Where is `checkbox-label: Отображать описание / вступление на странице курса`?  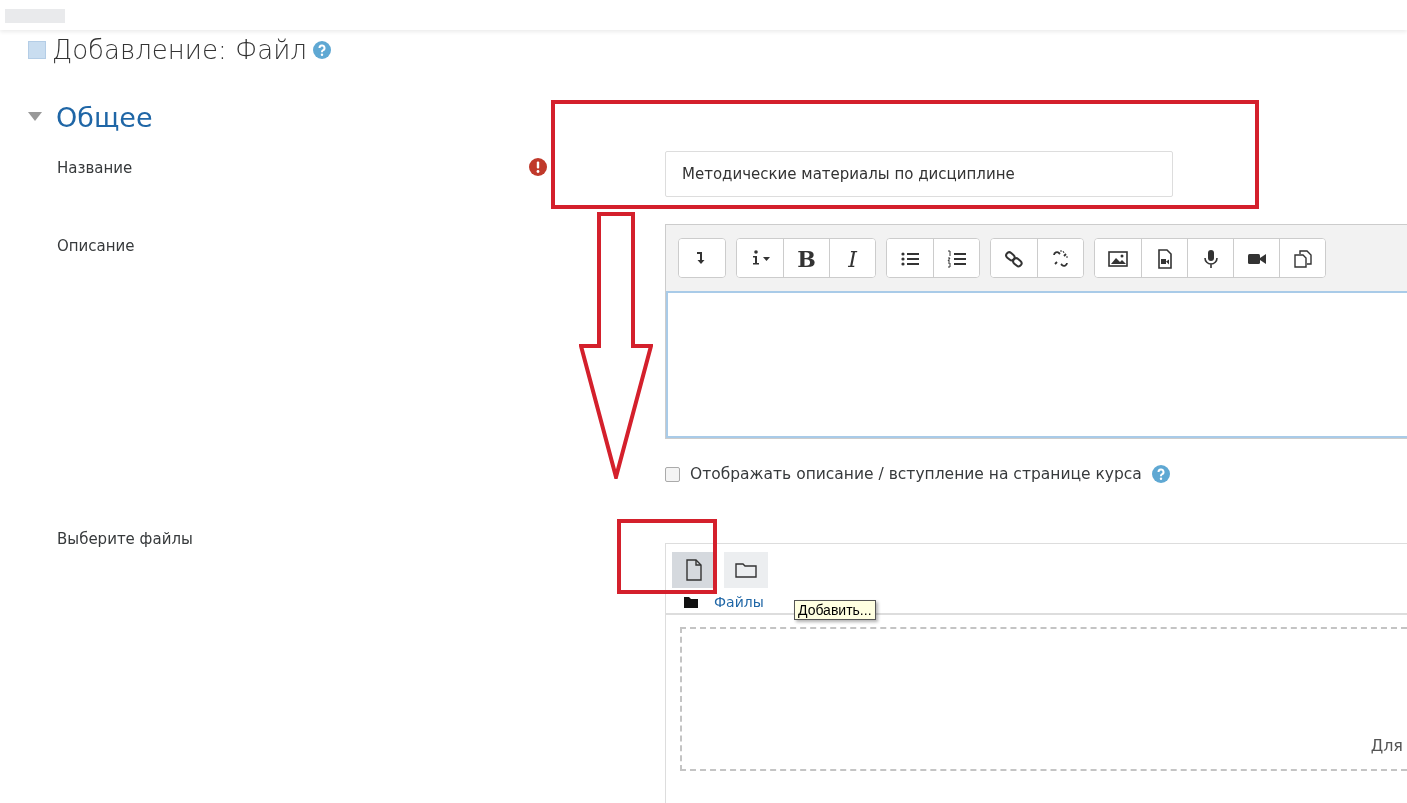 checkbox-label: Отображать описание / вступление на странице курса is located at coordinates (916, 474).